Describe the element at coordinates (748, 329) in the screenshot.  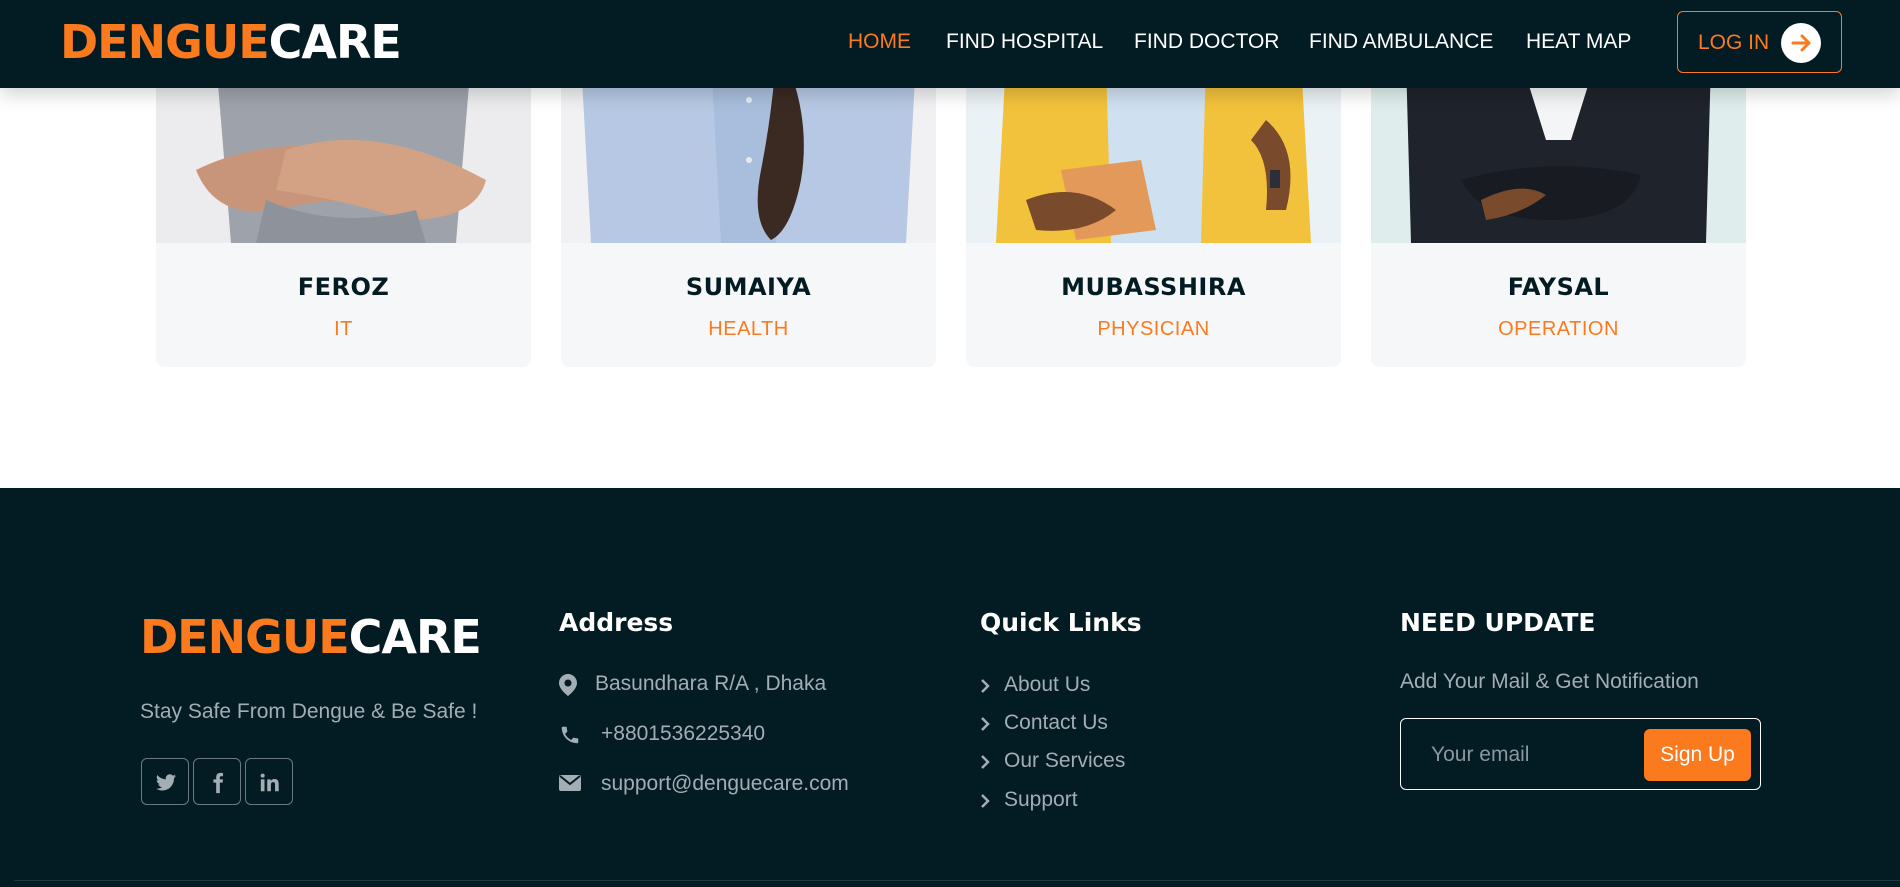
I see `team-member-role: HEALTH` at that location.